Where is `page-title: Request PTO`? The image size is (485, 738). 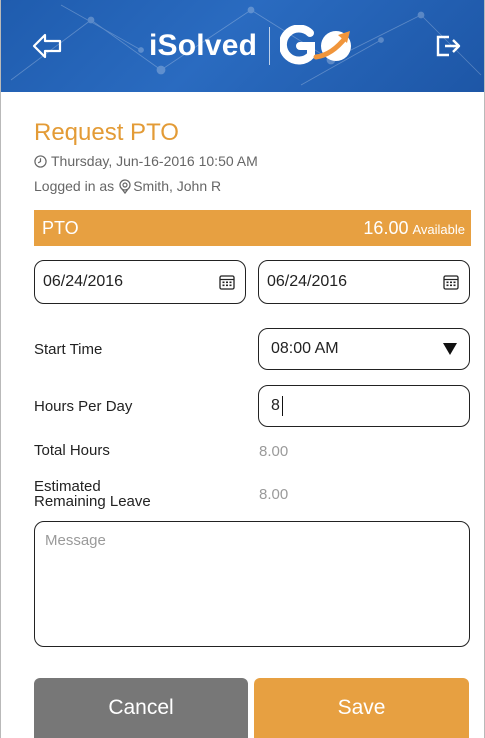
page-title: Request PTO is located at coordinates (106, 132).